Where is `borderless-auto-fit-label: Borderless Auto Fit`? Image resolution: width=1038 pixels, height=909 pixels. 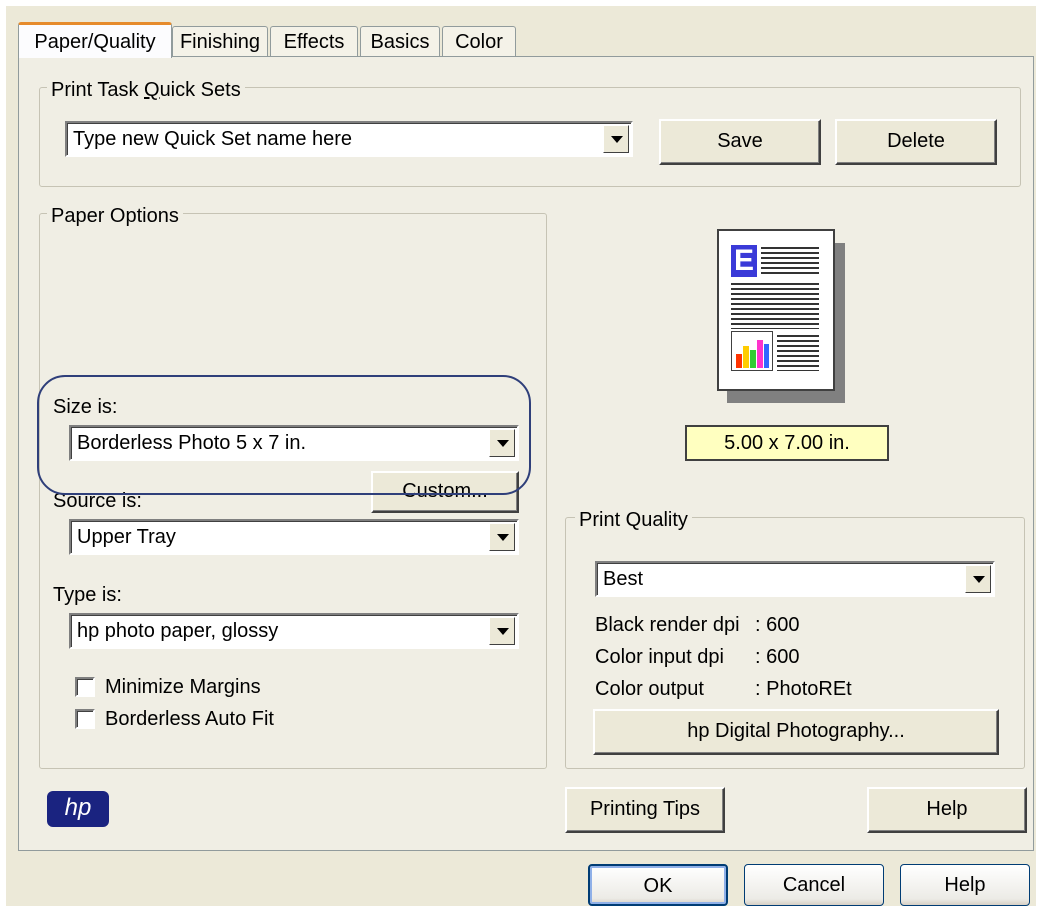 borderless-auto-fit-label: Borderless Auto Fit is located at coordinates (189, 719).